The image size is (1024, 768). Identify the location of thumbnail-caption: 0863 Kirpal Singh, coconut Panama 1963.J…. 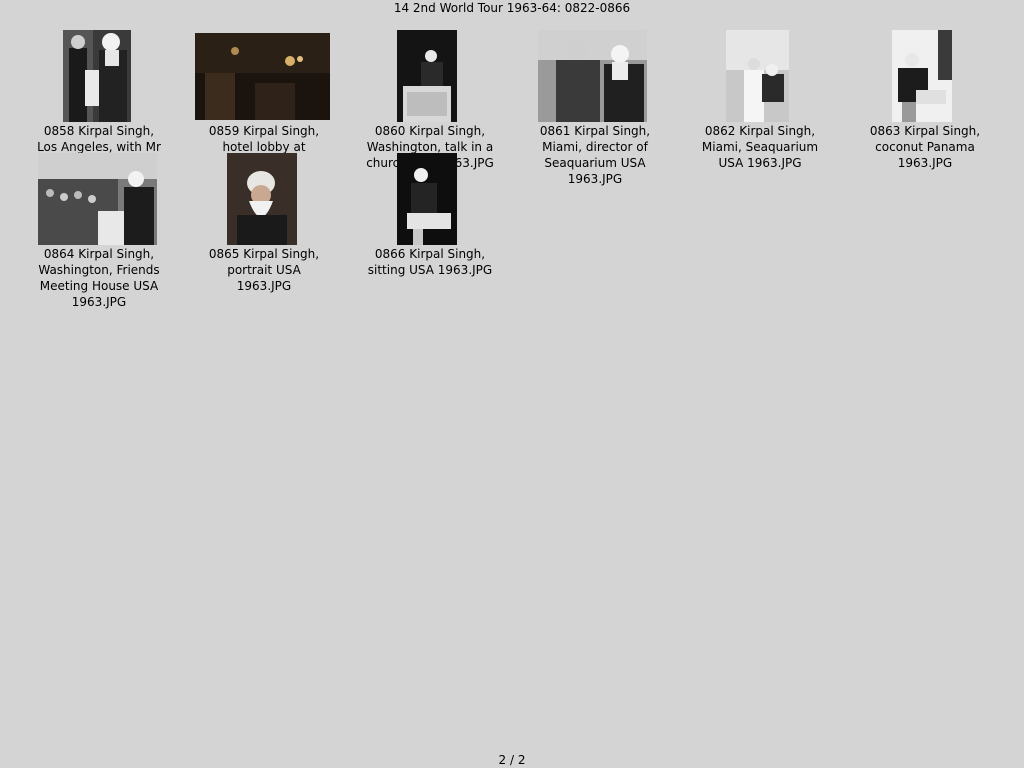
(925, 147).